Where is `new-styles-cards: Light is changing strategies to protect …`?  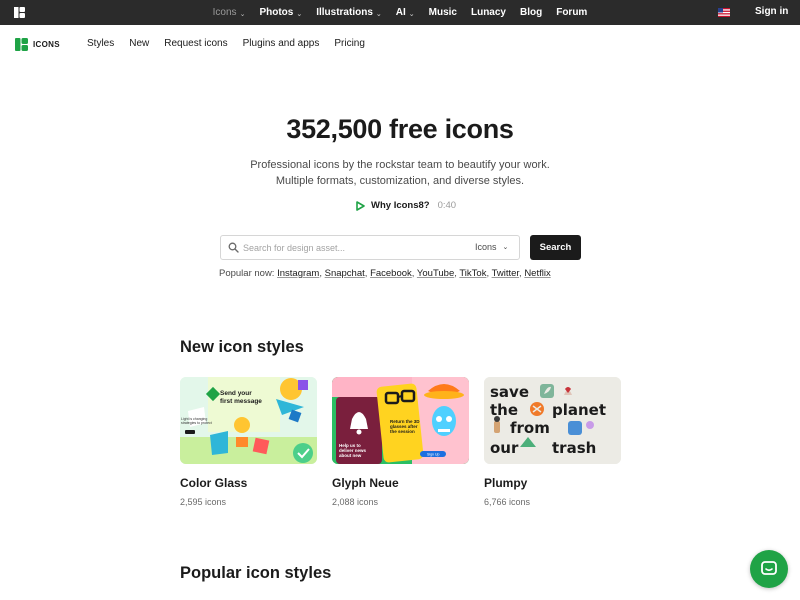 new-styles-cards: Light is changing strategies to protect … is located at coordinates (400, 442).